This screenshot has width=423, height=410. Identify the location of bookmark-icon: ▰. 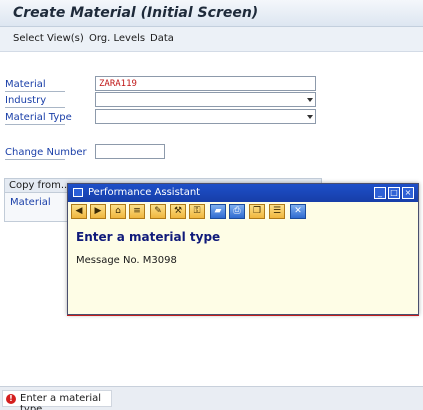
(218, 211).